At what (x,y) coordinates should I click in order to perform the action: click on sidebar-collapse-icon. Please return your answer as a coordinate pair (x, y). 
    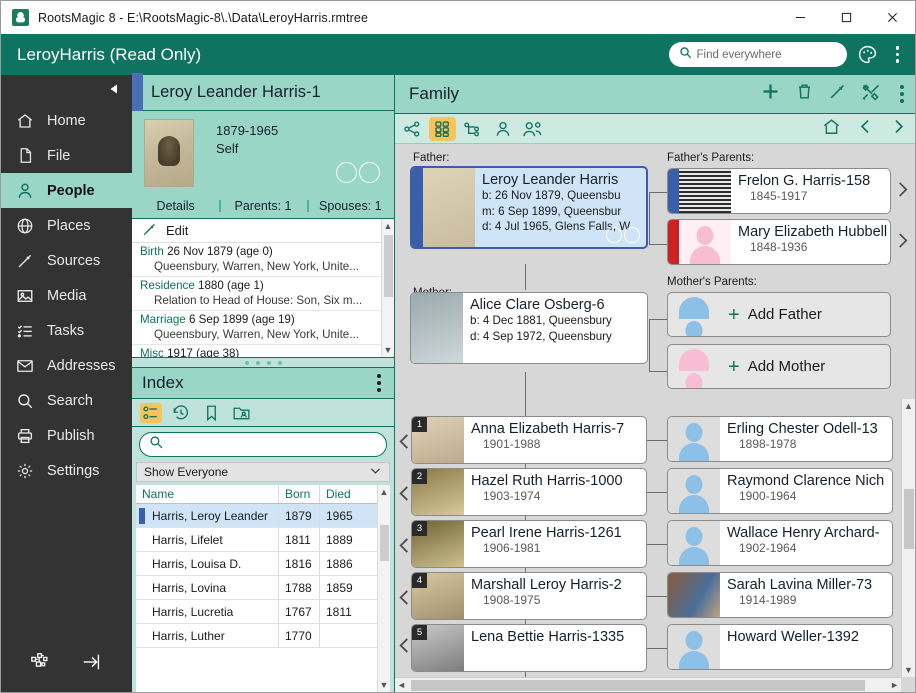
    Looking at the image, I should click on (66, 89).